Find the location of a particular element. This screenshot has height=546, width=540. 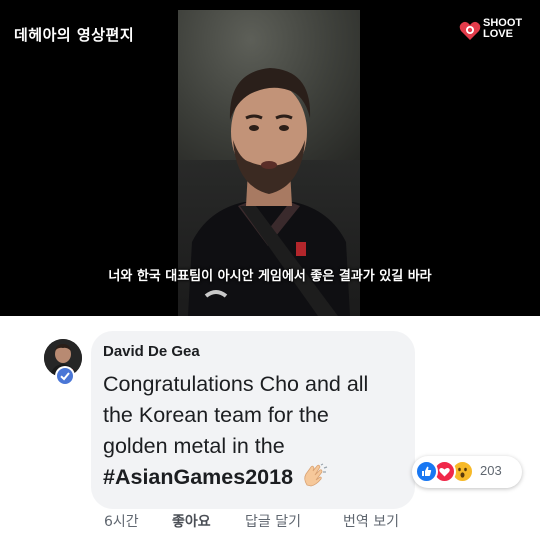

like-button: 좋아요 is located at coordinates (191, 521).